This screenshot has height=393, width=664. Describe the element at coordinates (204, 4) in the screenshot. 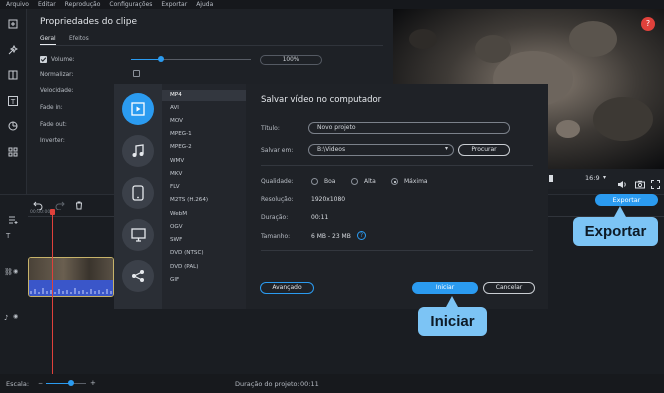

I see `menu-help: Ajuda` at that location.